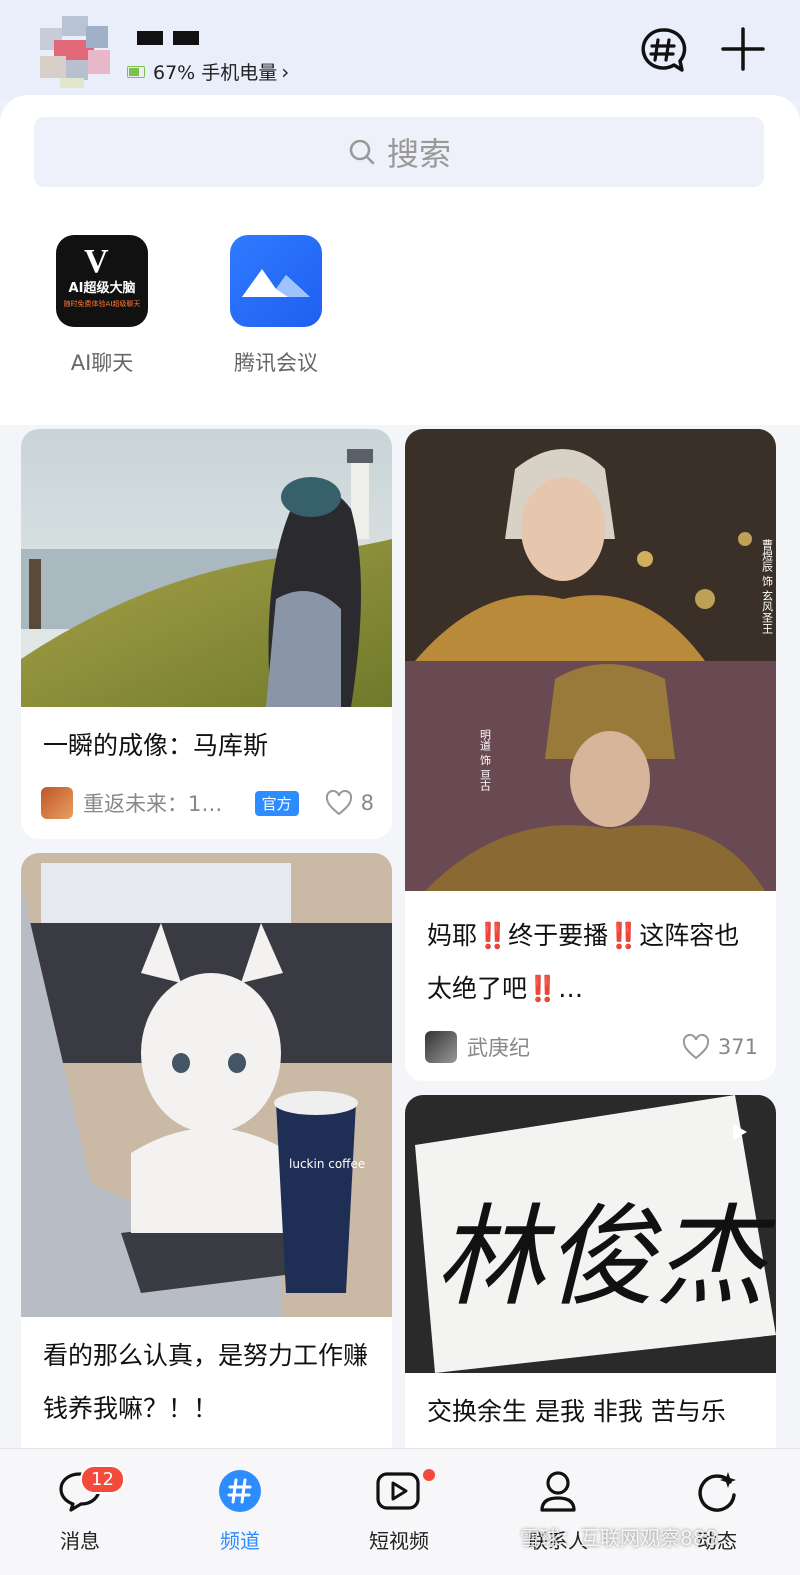 Image resolution: width=800 pixels, height=1575 pixels. What do you see at coordinates (498, 1048) in the screenshot?
I see `author-name: 武庚纪` at bounding box center [498, 1048].